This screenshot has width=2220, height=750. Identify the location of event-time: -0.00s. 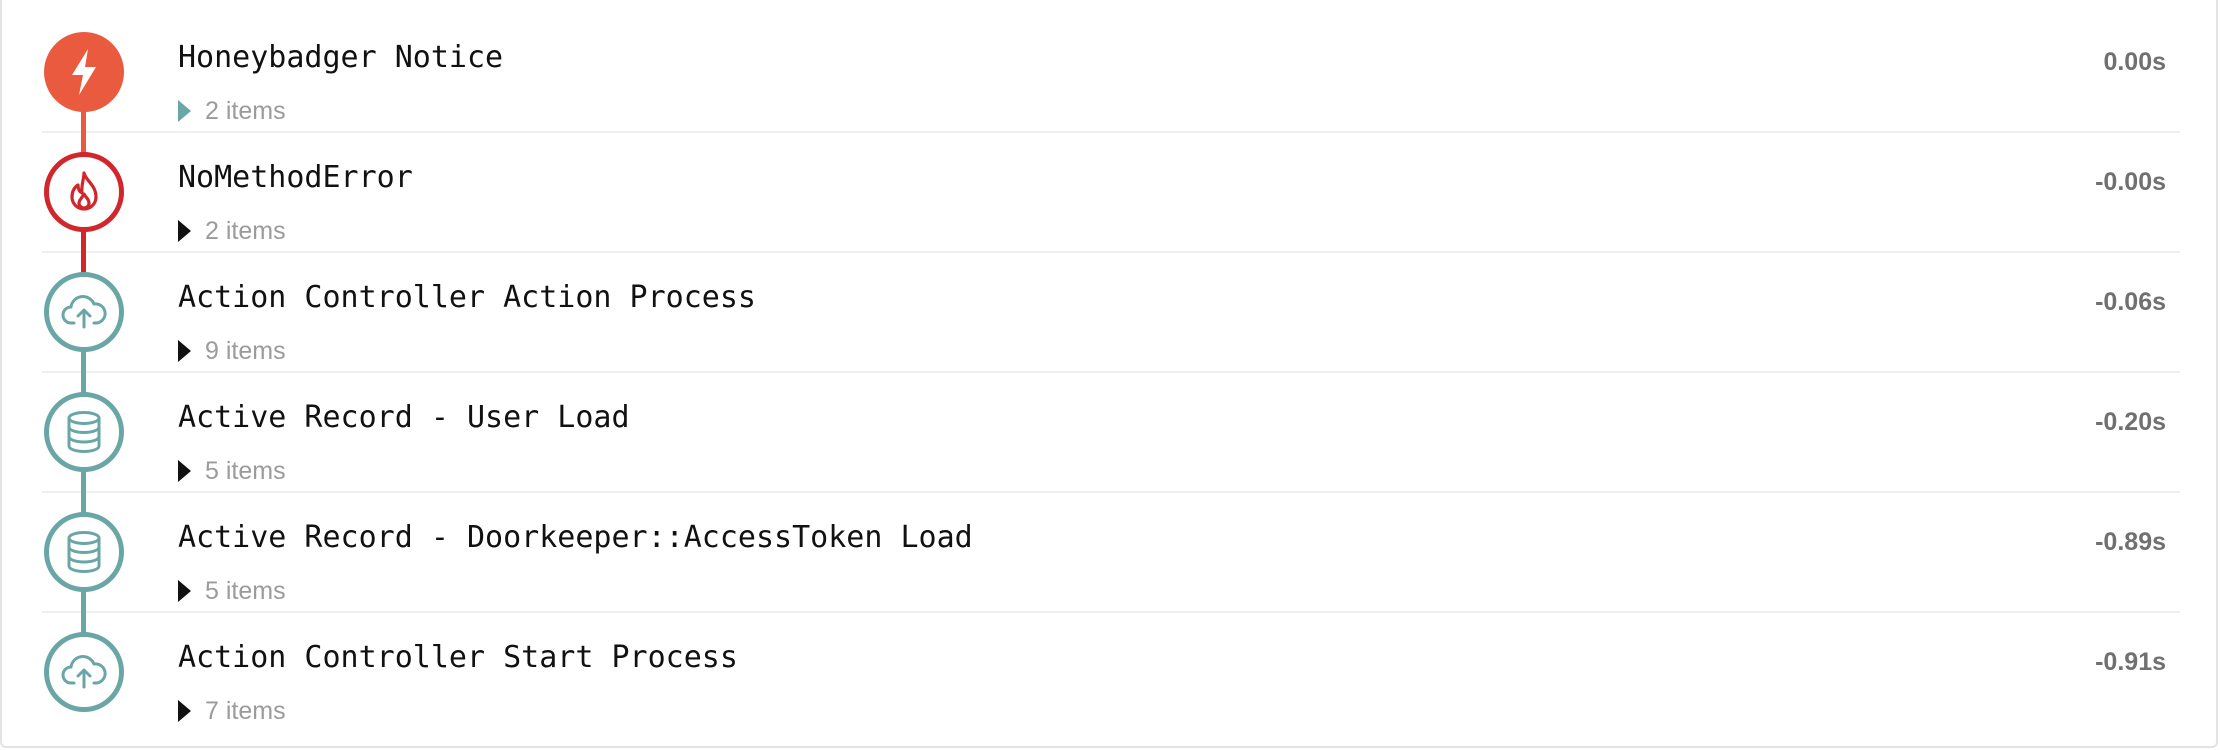
(2130, 182).